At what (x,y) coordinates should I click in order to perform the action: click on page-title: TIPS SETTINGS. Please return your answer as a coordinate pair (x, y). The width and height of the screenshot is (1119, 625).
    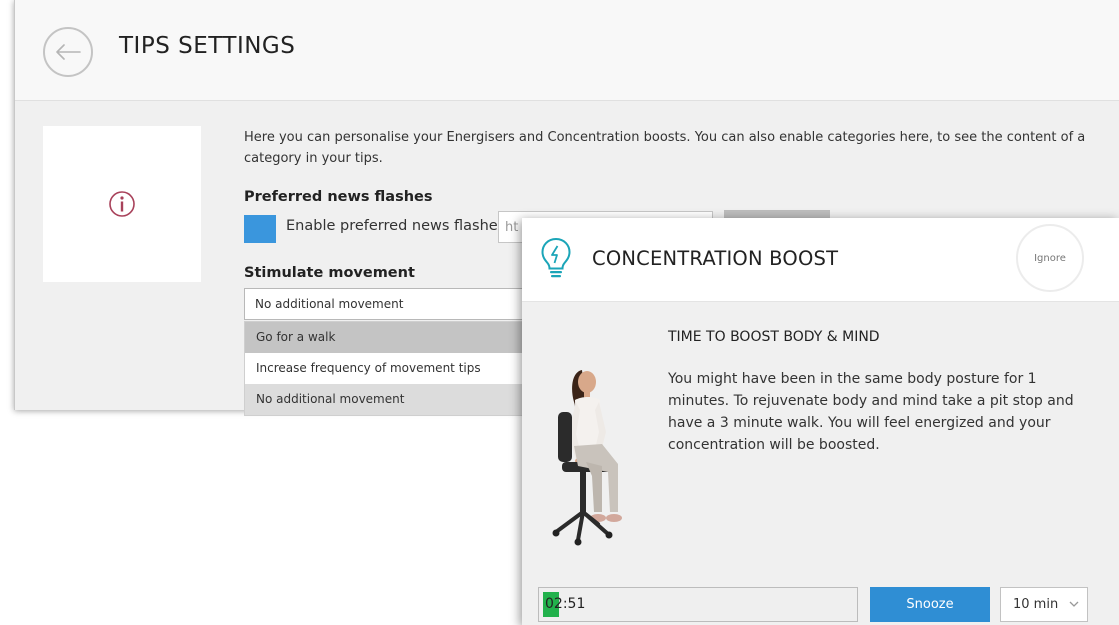
    Looking at the image, I should click on (207, 46).